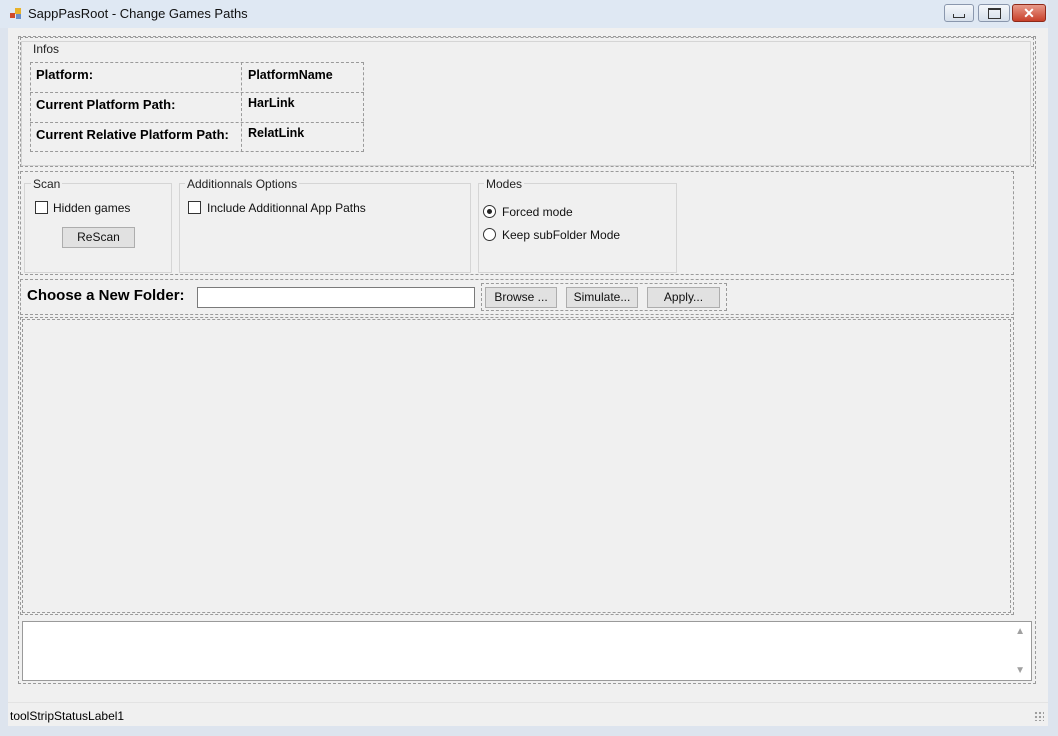  Describe the element at coordinates (132, 134) in the screenshot. I see `current-relative-path-label: Current Relative Platform Path:` at that location.